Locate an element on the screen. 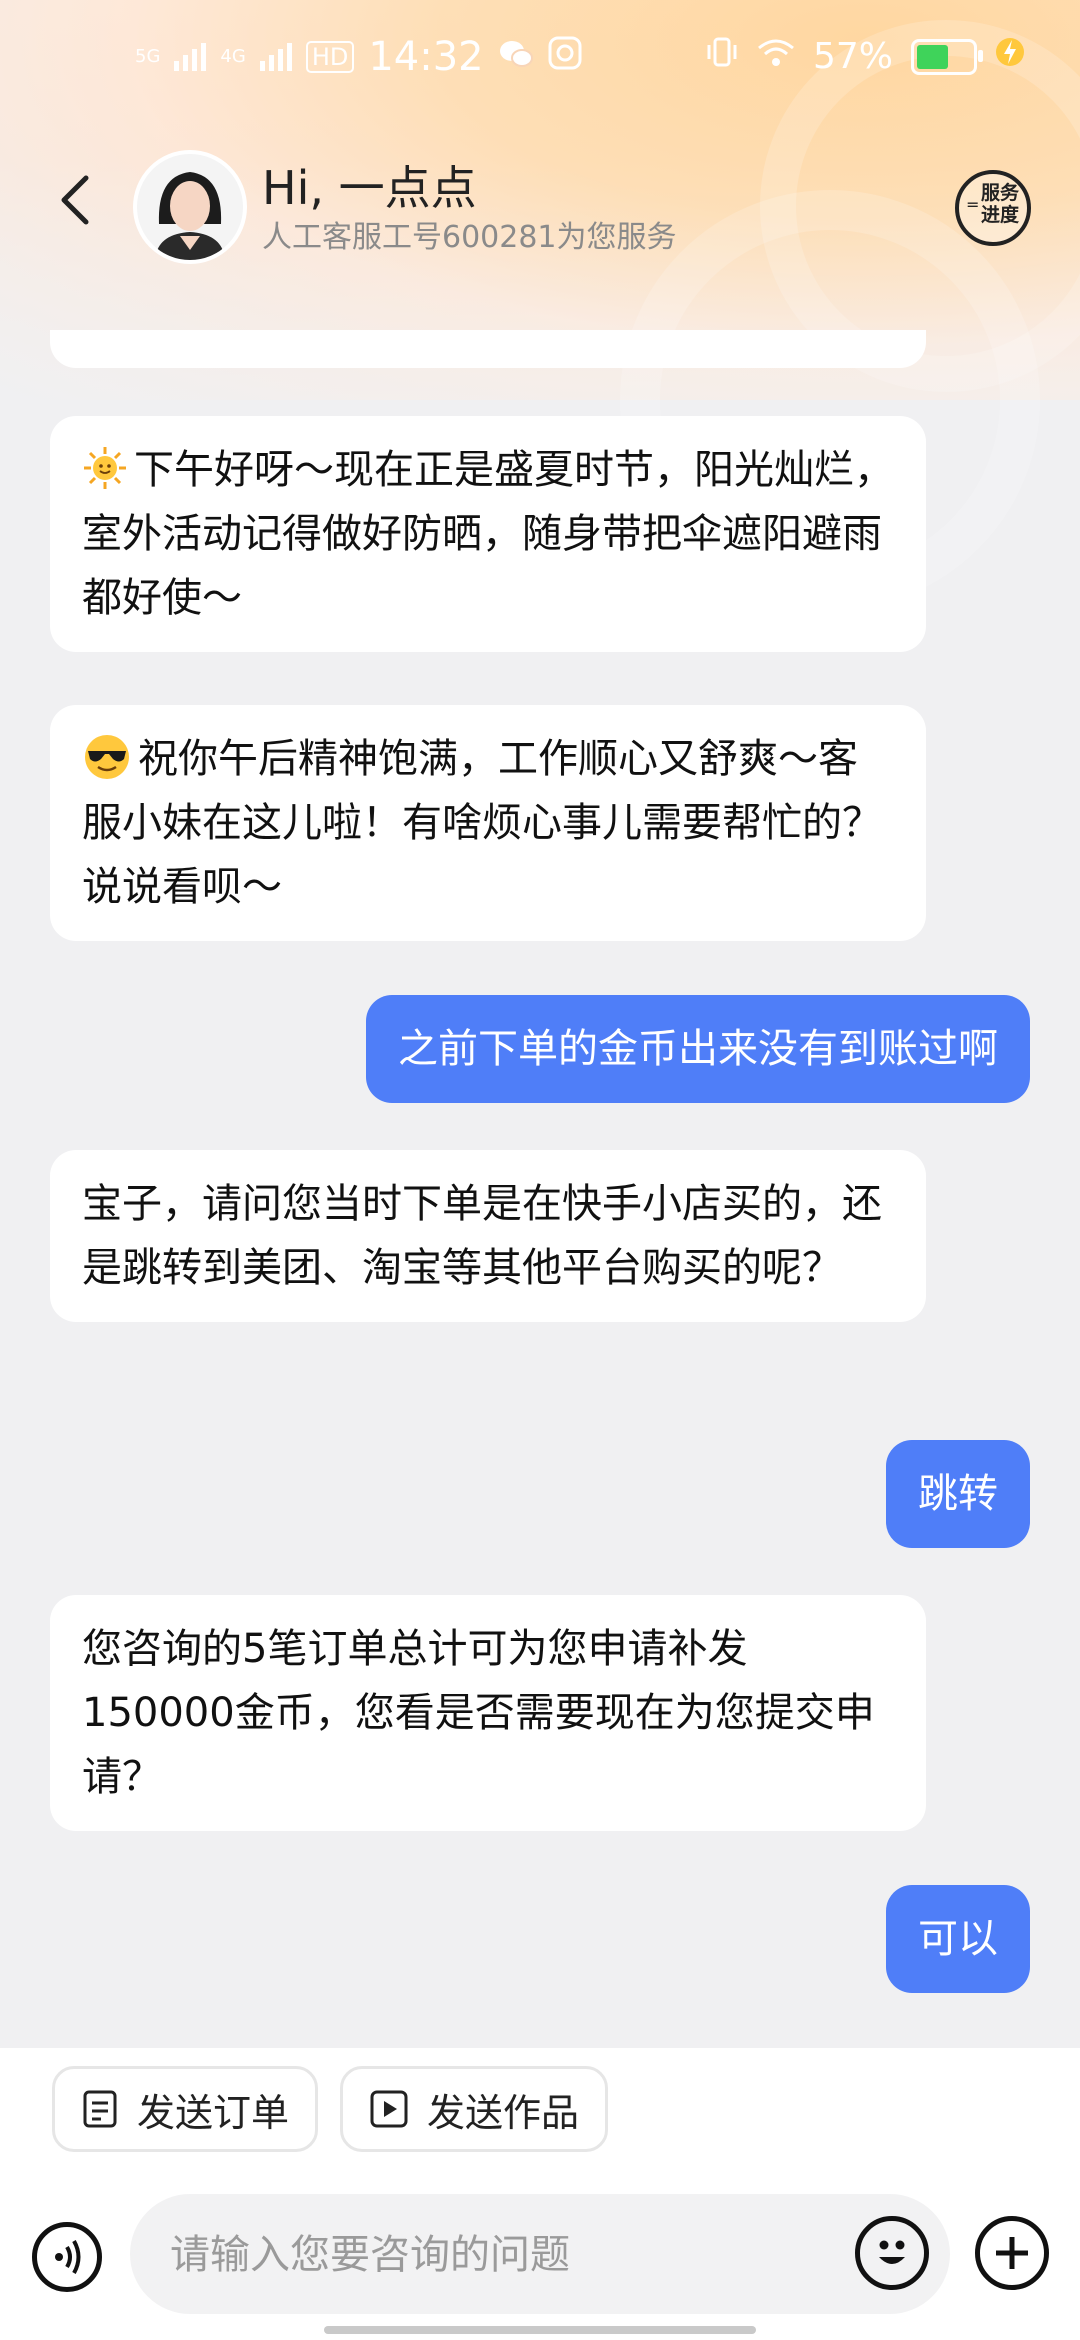  message-input-container is located at coordinates (540, 2254).